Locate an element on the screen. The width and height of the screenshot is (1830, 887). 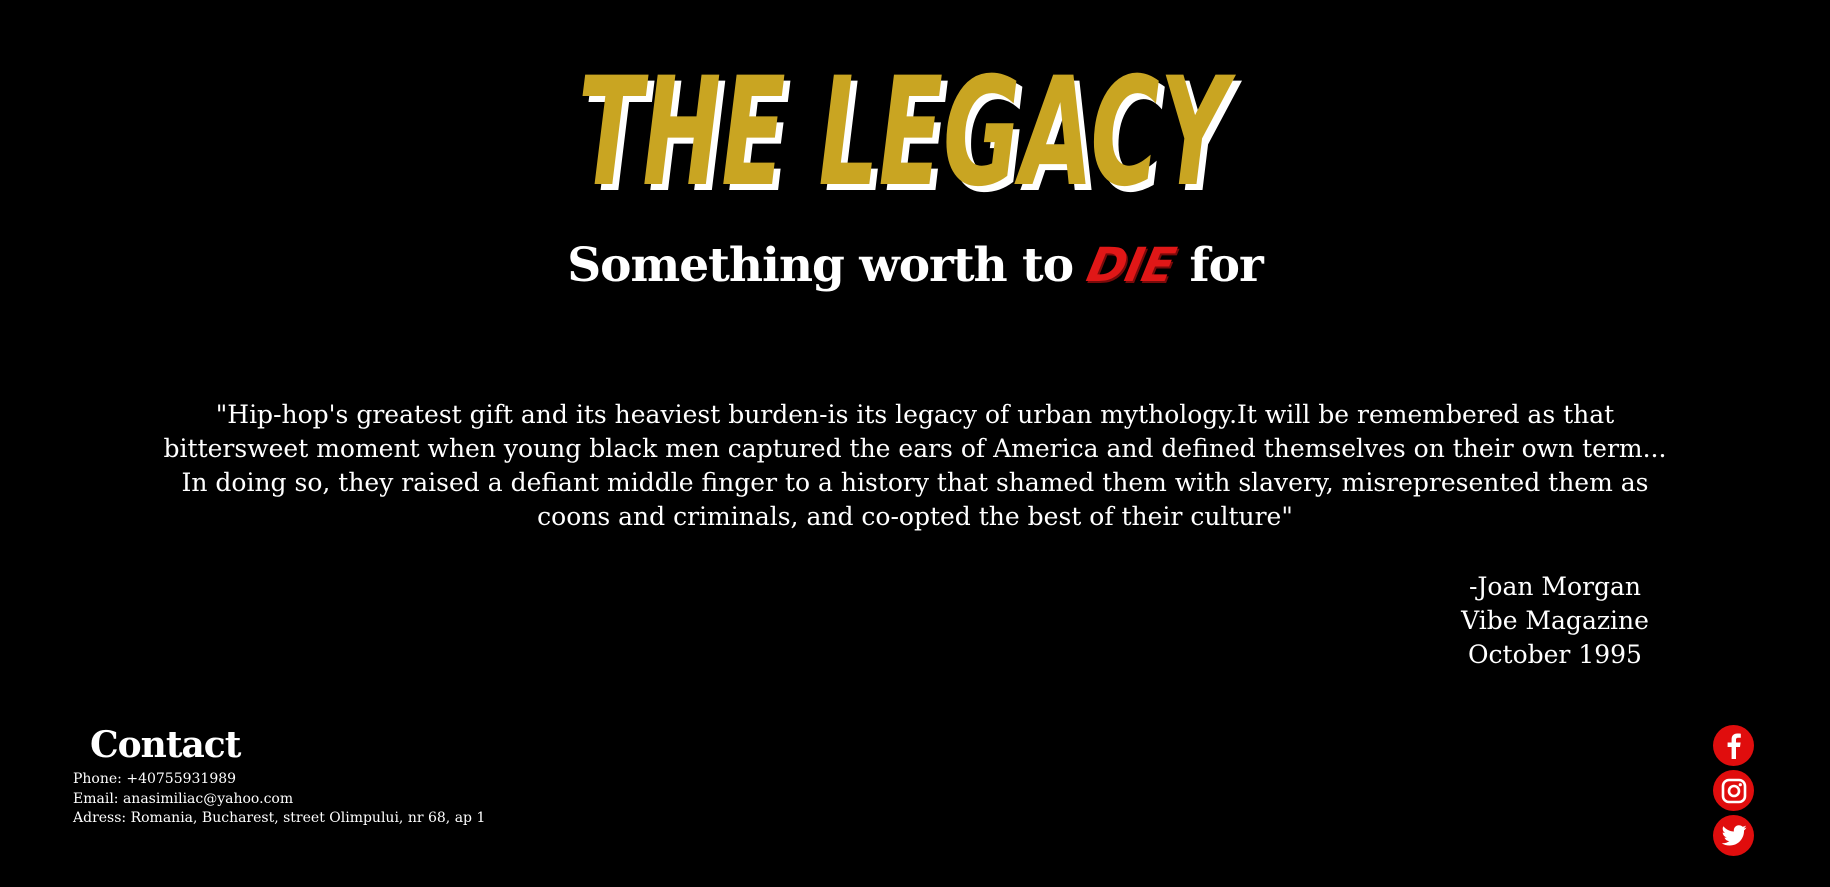
quote-attribution: -Joan Morgan Vibe Magazine October 1995 is located at coordinates (1555, 621).